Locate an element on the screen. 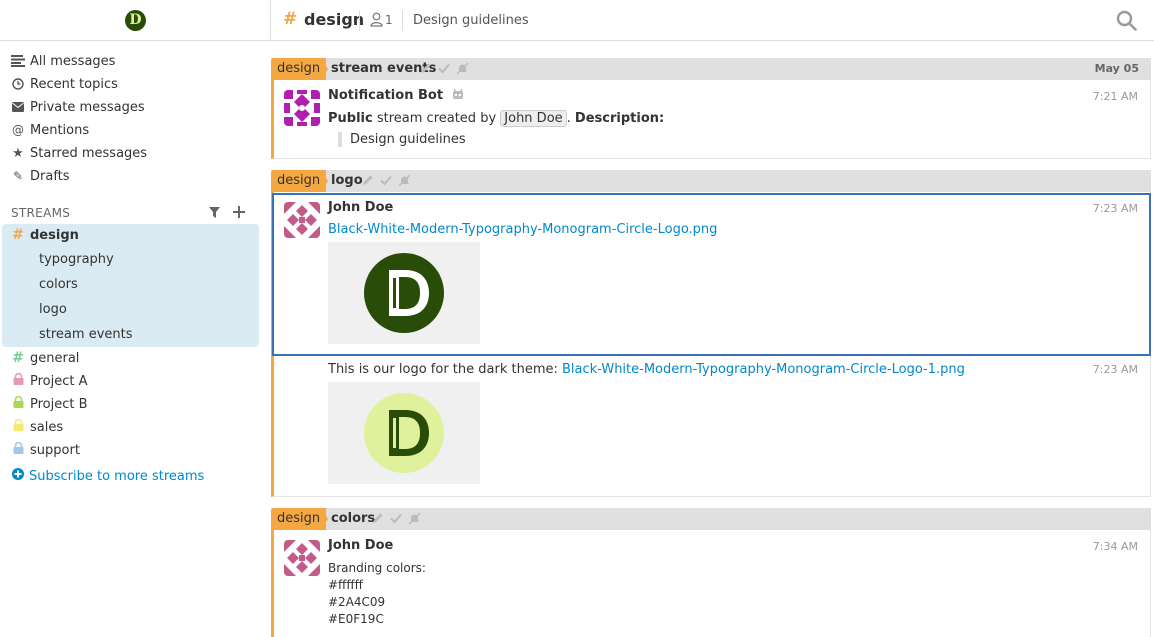 Image resolution: width=1154 pixels, height=637 pixels. nav-drafts: ✎ Drafts is located at coordinates (40, 176).